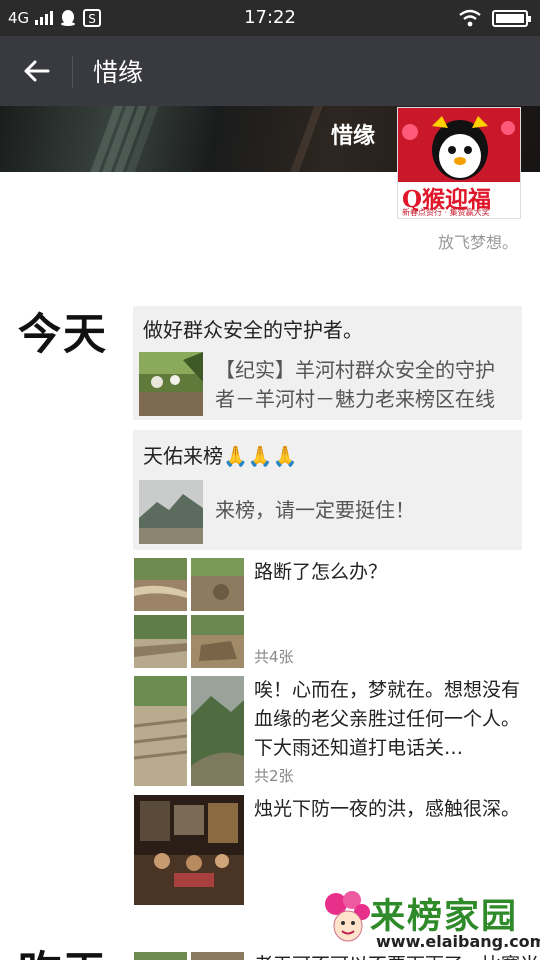  Describe the element at coordinates (315, 510) in the screenshot. I see `link-title: 来榜，请一定要挺住！` at that location.